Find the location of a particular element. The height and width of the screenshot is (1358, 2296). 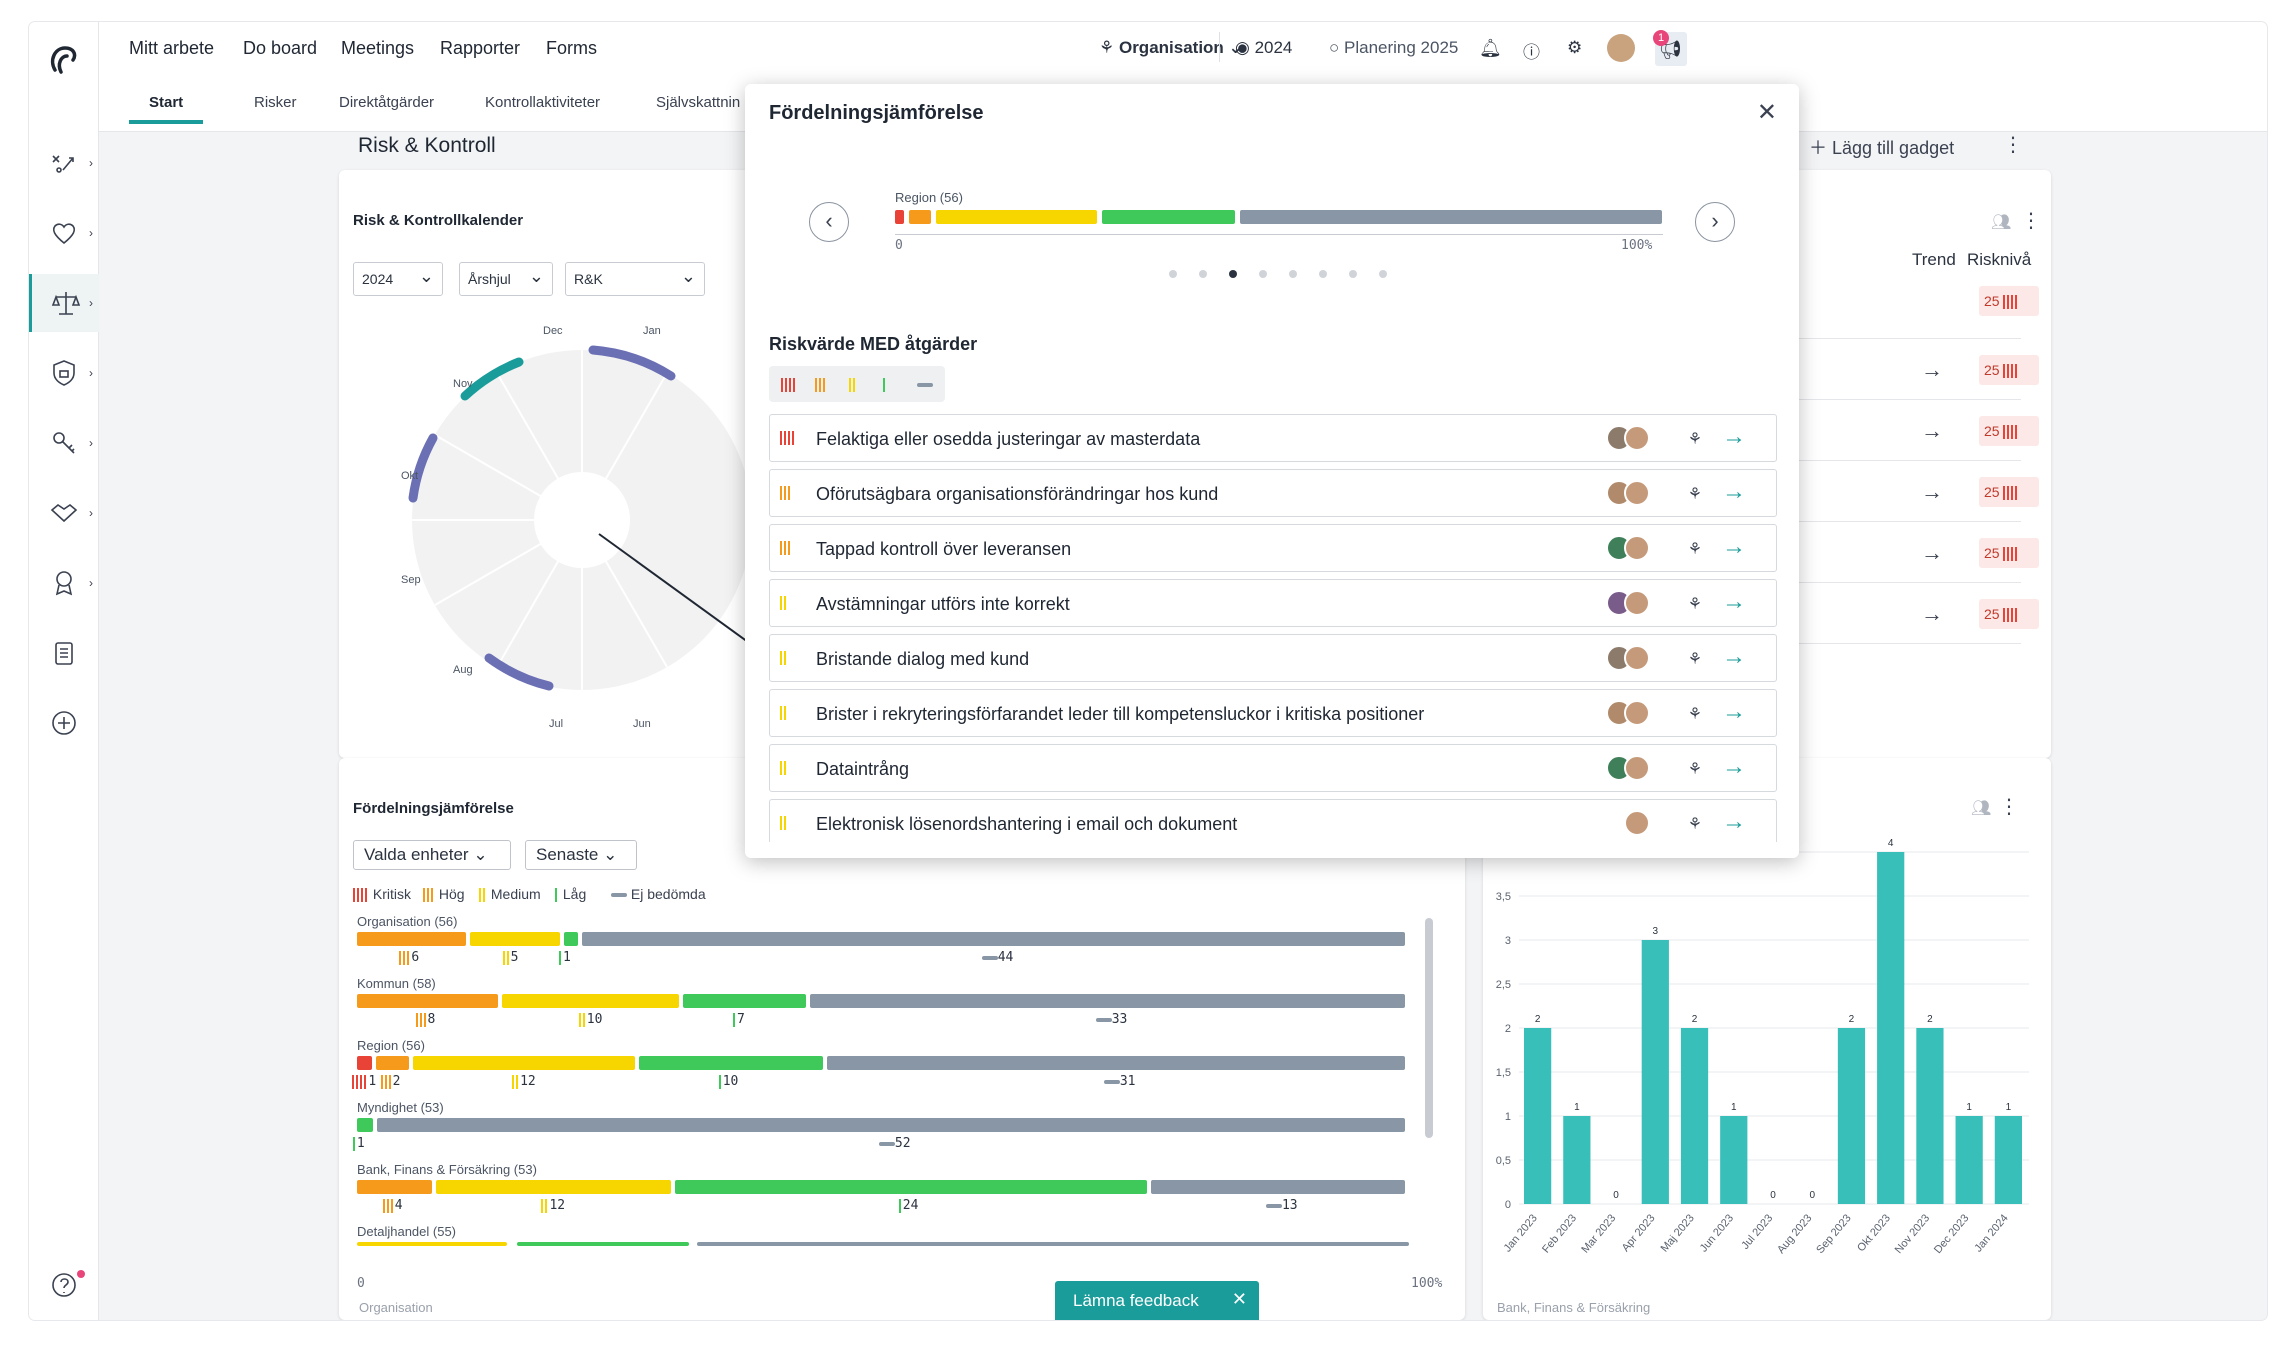

sidebar-item-health: › is located at coordinates (64, 233).